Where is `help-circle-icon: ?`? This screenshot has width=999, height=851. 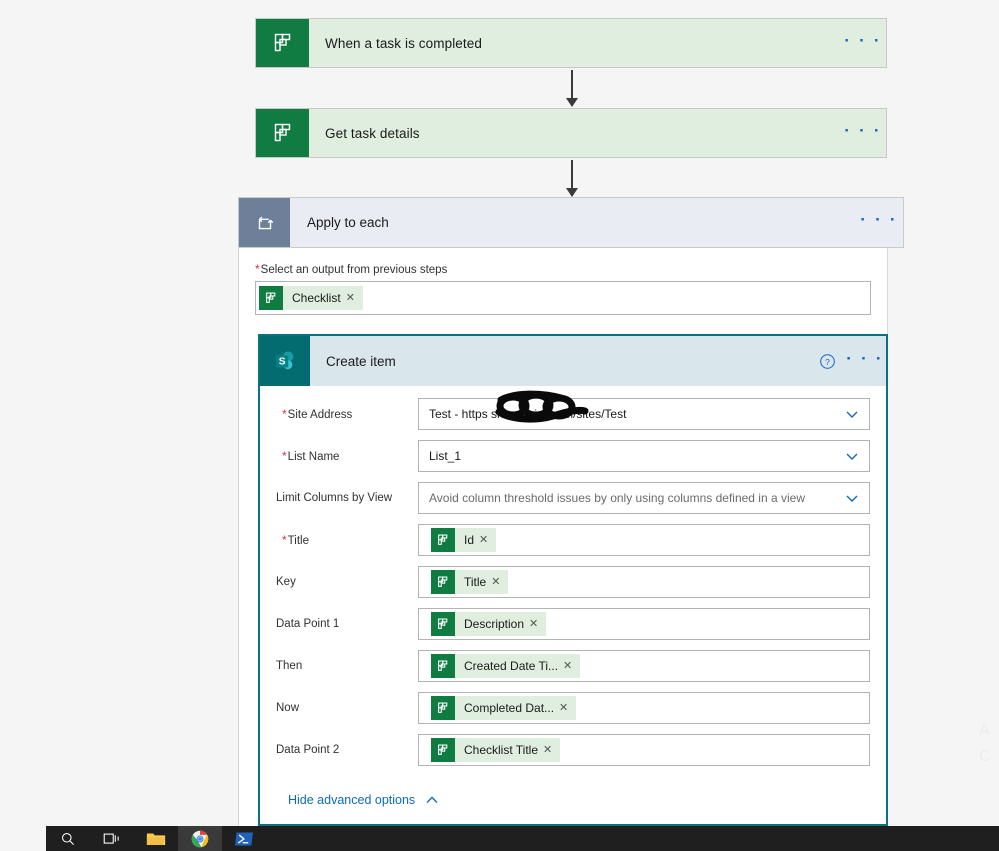
help-circle-icon: ? is located at coordinates (827, 361).